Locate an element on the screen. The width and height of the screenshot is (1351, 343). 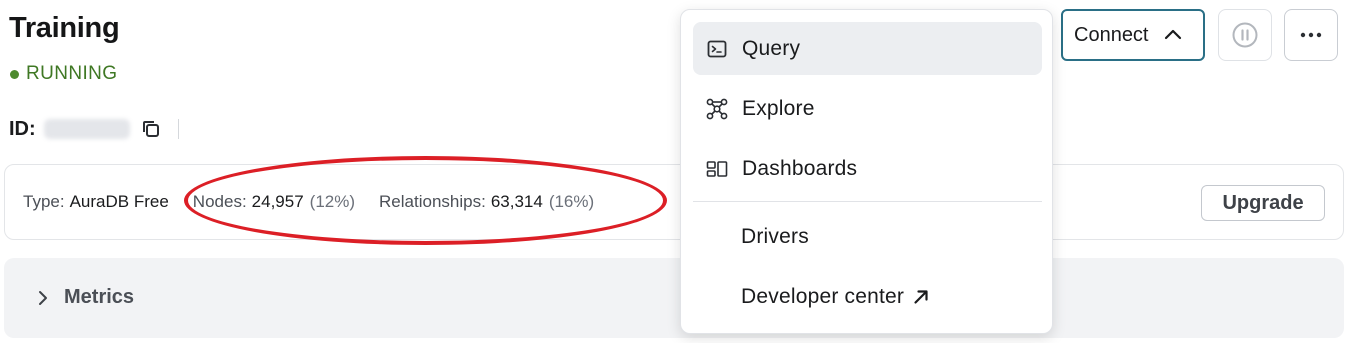
more-horizontal-icon is located at coordinates (1311, 35).